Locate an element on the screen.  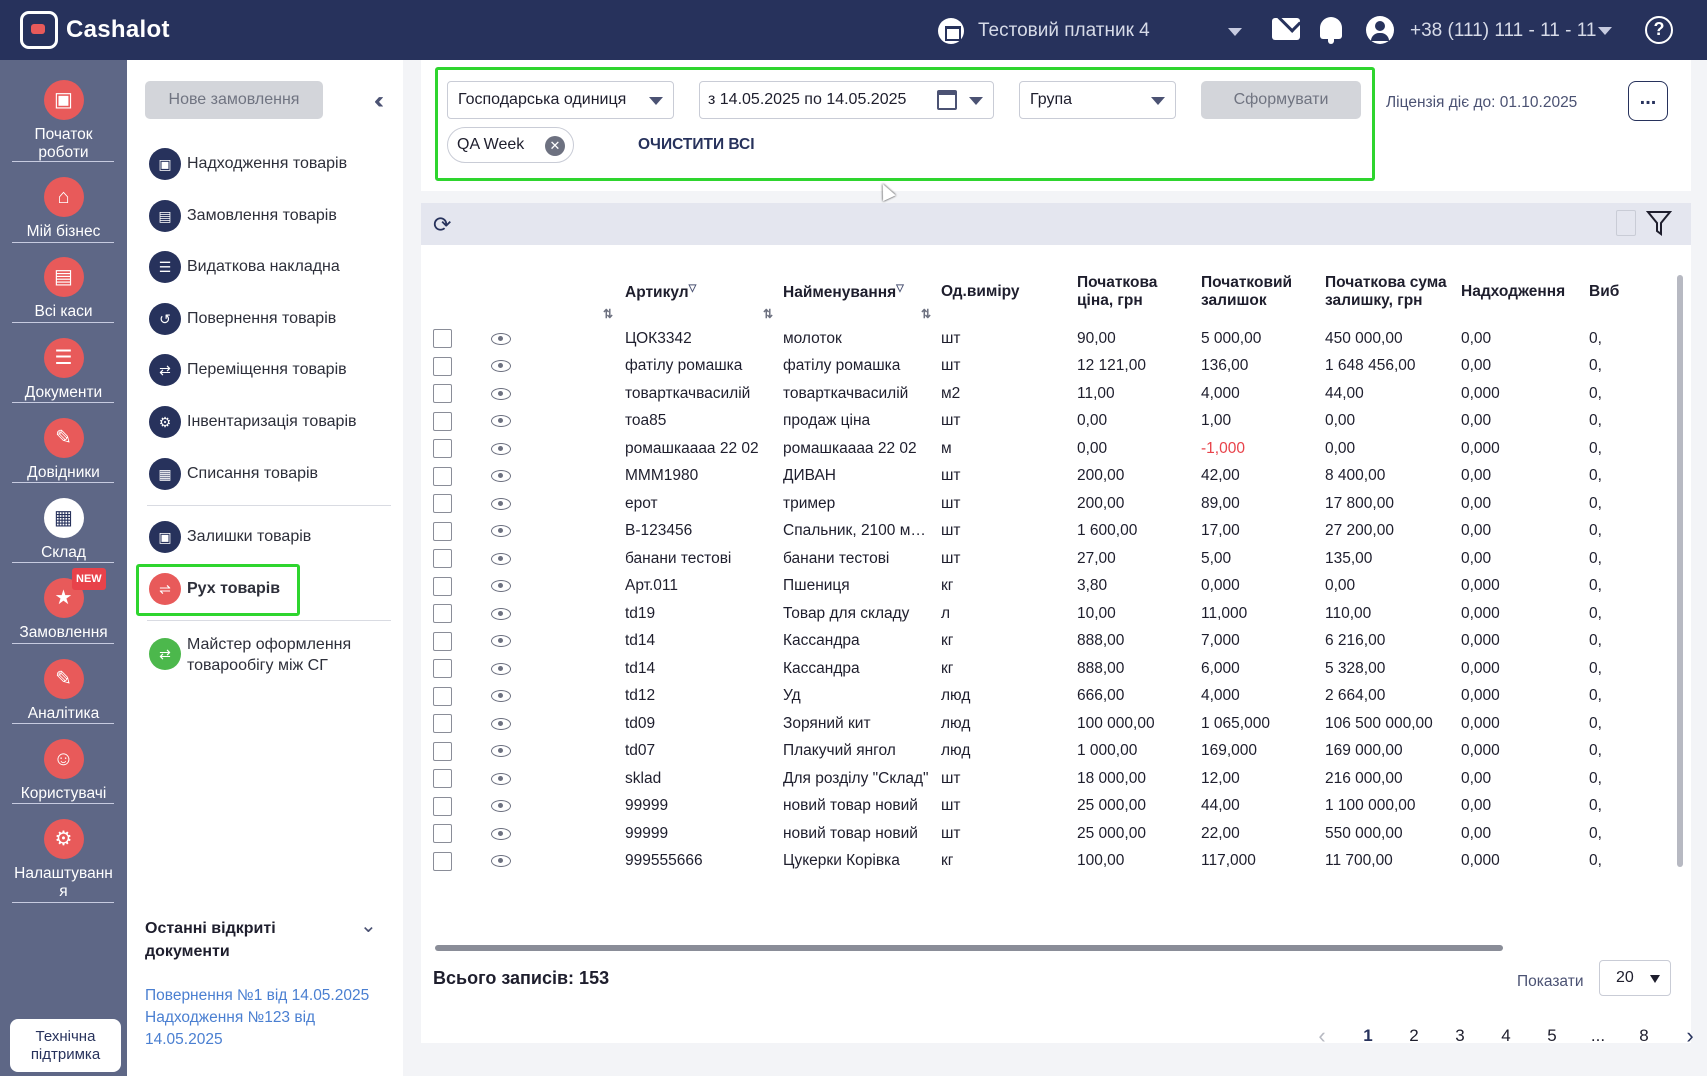
vertical-scrollbar is located at coordinates (1680, 571).